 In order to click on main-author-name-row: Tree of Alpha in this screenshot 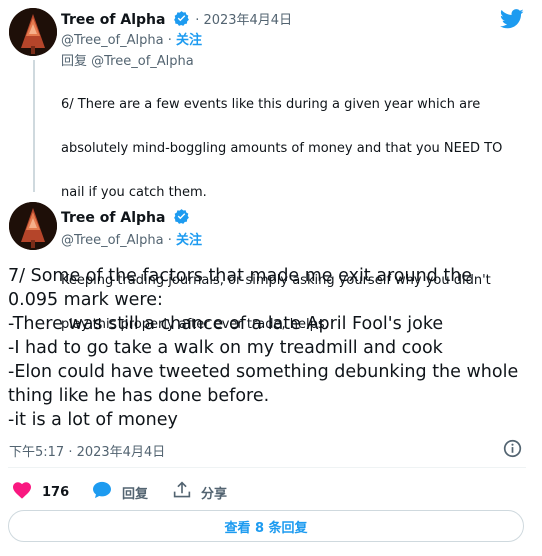, I will do `click(125, 218)`.